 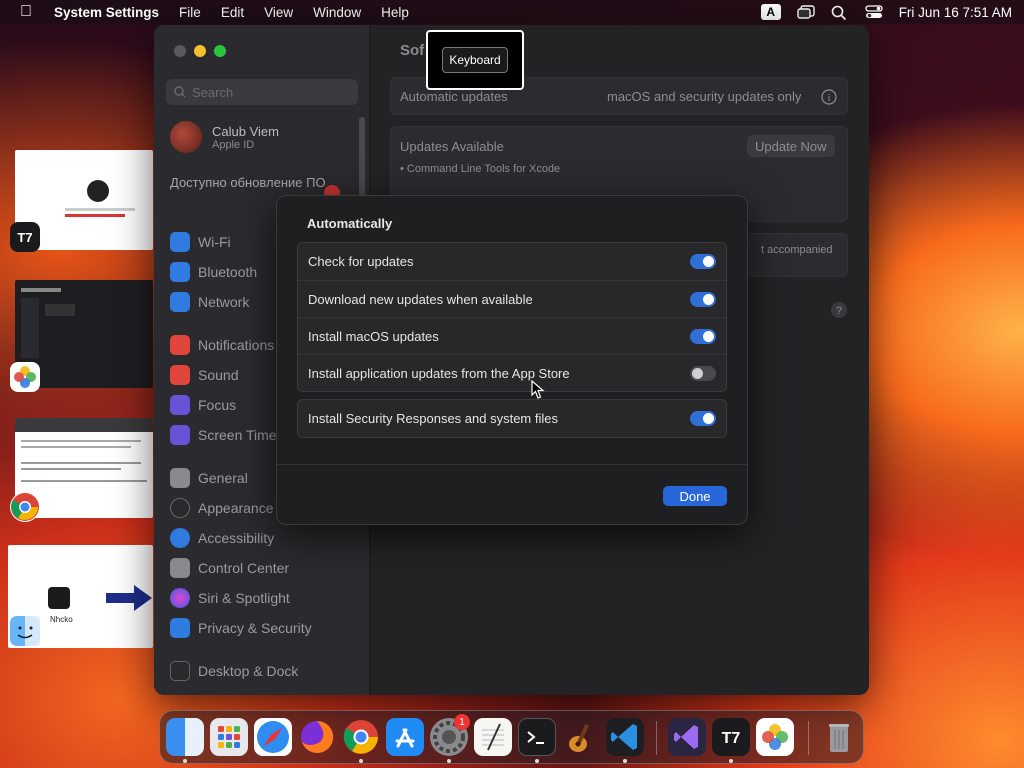 What do you see at coordinates (236, 345) in the screenshot?
I see `sidebar-item-label: Notifications` at bounding box center [236, 345].